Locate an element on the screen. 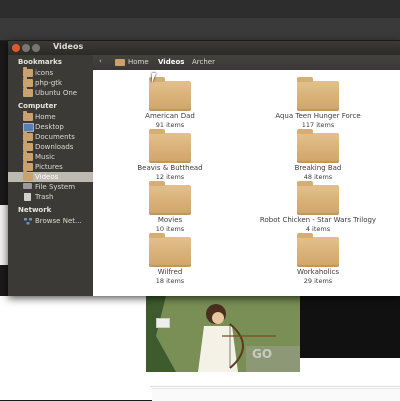  folder-beavis-butthead: Beavis & Butthead 12 items is located at coordinates (170, 157).